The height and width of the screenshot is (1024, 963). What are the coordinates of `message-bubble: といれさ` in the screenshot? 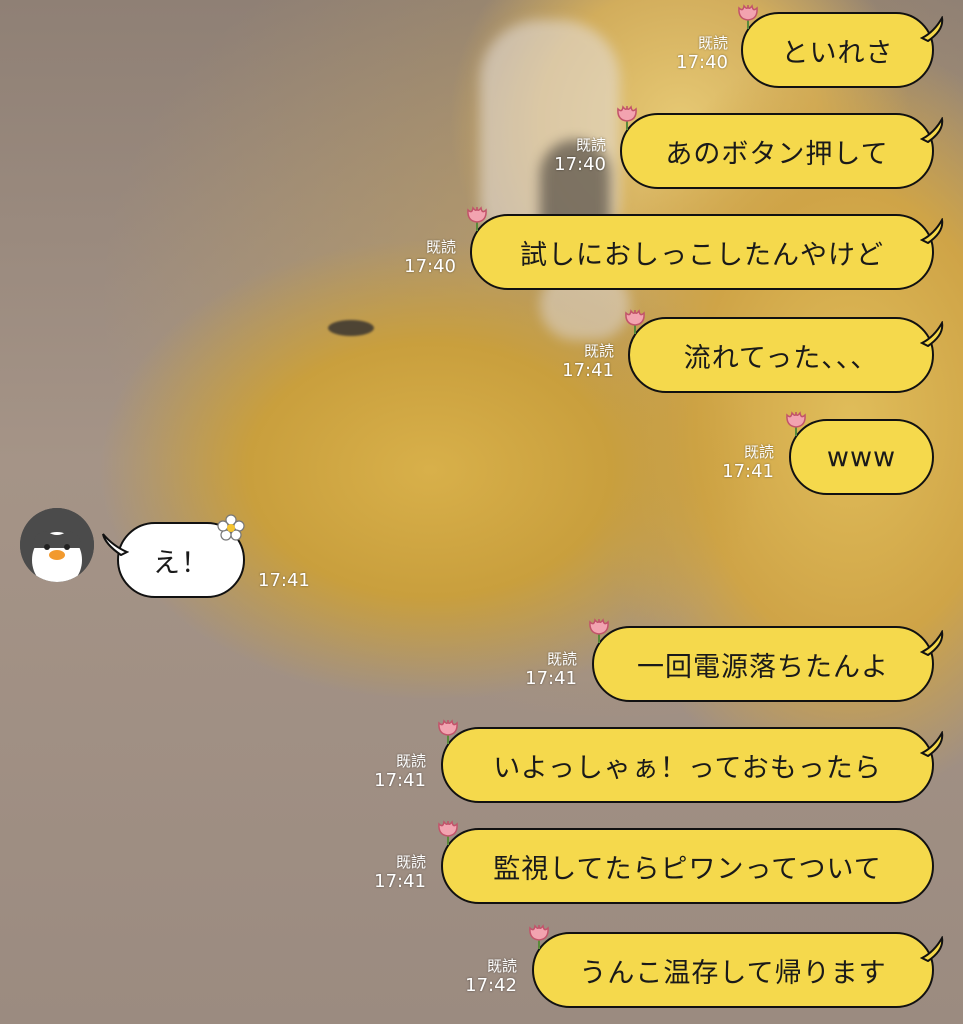 It's located at (841, 46).